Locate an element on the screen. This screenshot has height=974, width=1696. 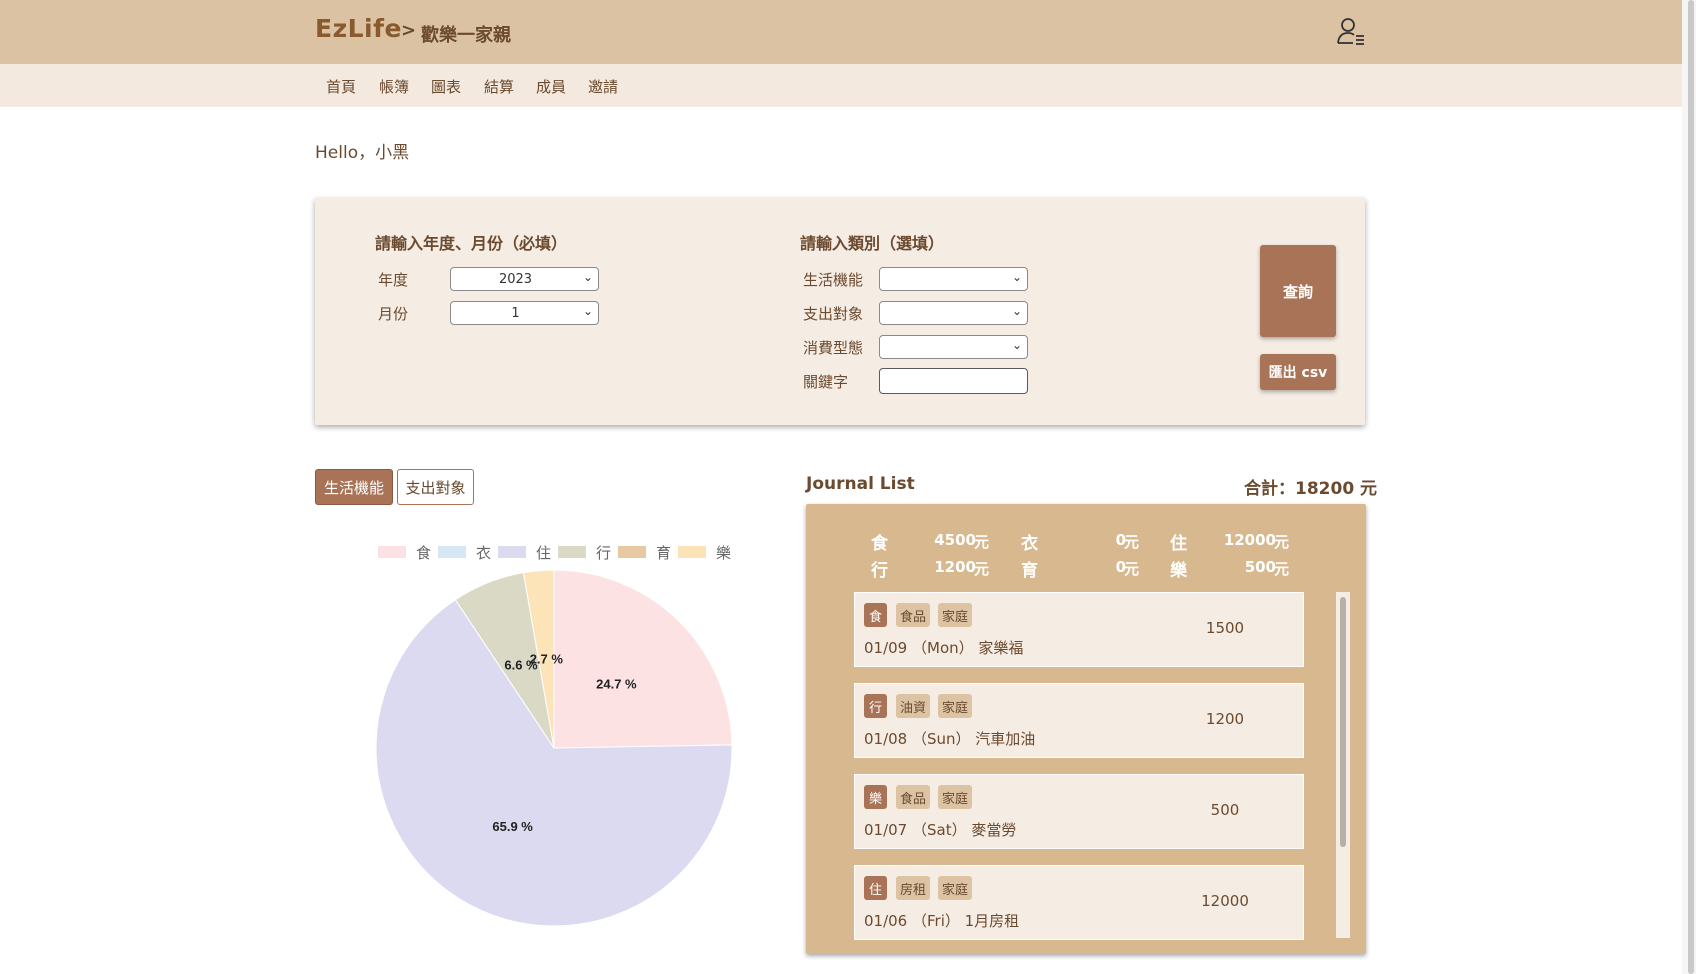
entry-date: 01/08 （Sun） 汽車加油 is located at coordinates (950, 739).